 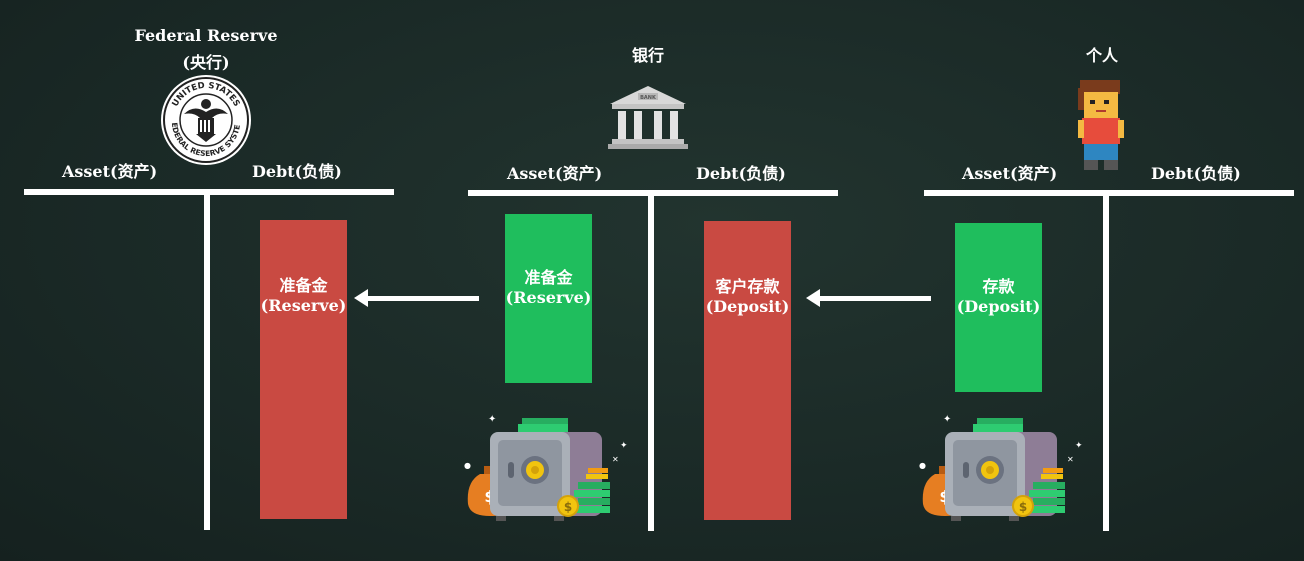 I want to click on person-title: 个人, so click(x=1101, y=55).